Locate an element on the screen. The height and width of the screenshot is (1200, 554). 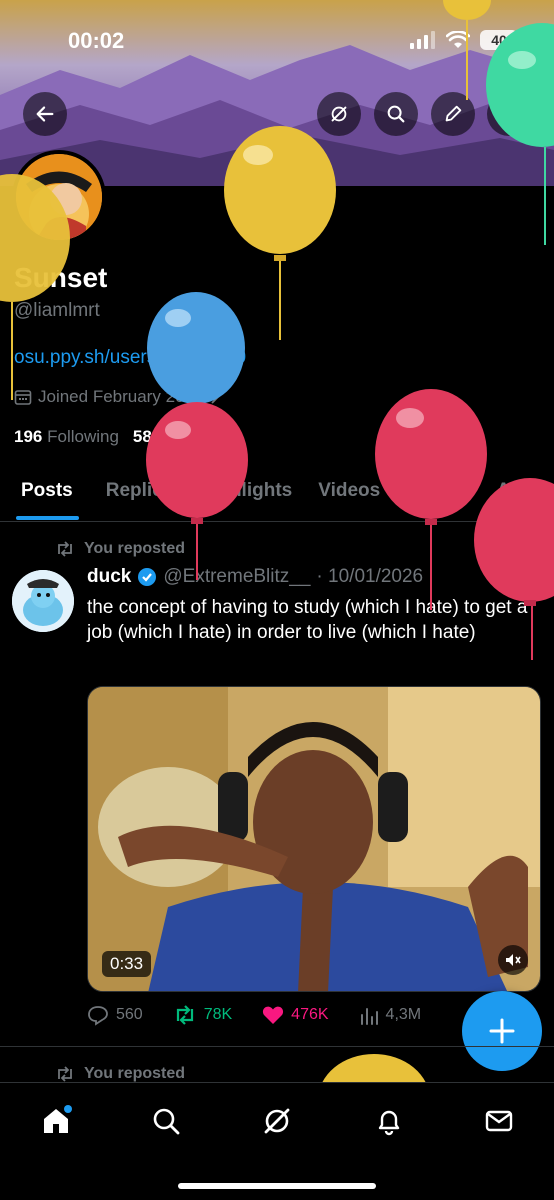
tab-replies: Replies is located at coordinates (140, 495).